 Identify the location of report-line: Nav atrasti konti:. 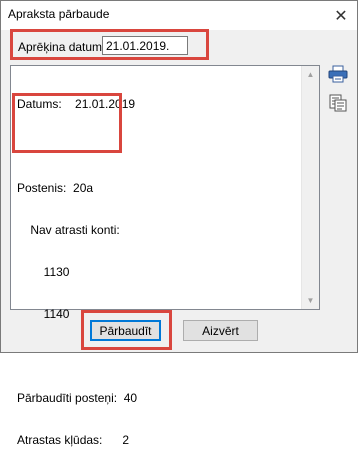
(68, 230).